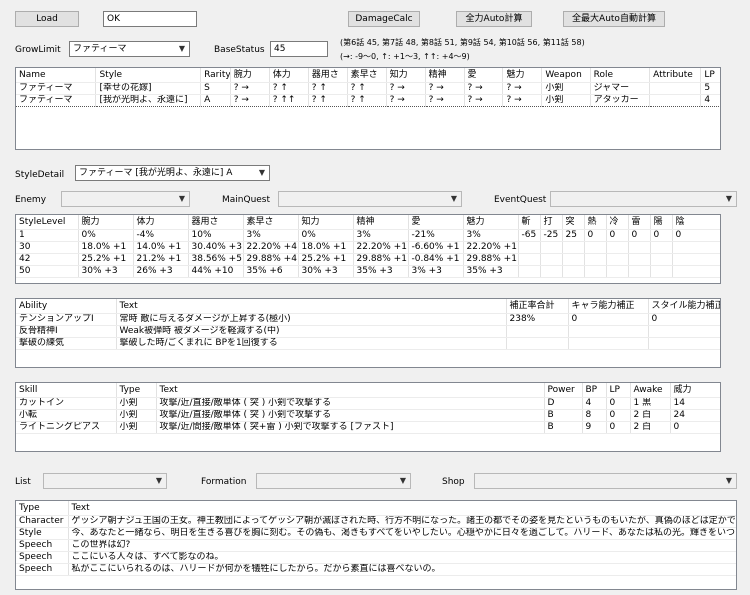 This screenshot has height=595, width=750. Describe the element at coordinates (695, 390) in the screenshot. I see `column-header: 威力` at that location.